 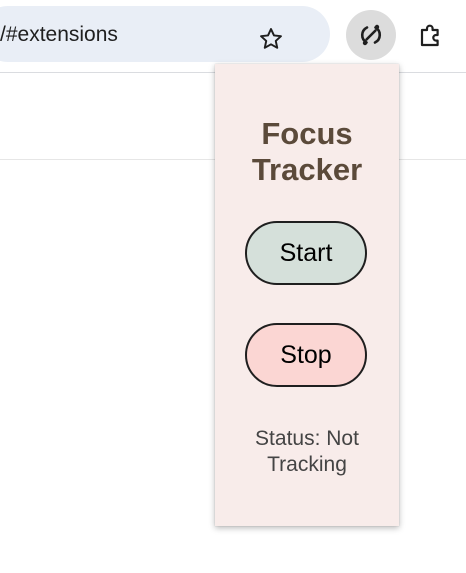 What do you see at coordinates (431, 35) in the screenshot?
I see `extensions-menu-button` at bounding box center [431, 35].